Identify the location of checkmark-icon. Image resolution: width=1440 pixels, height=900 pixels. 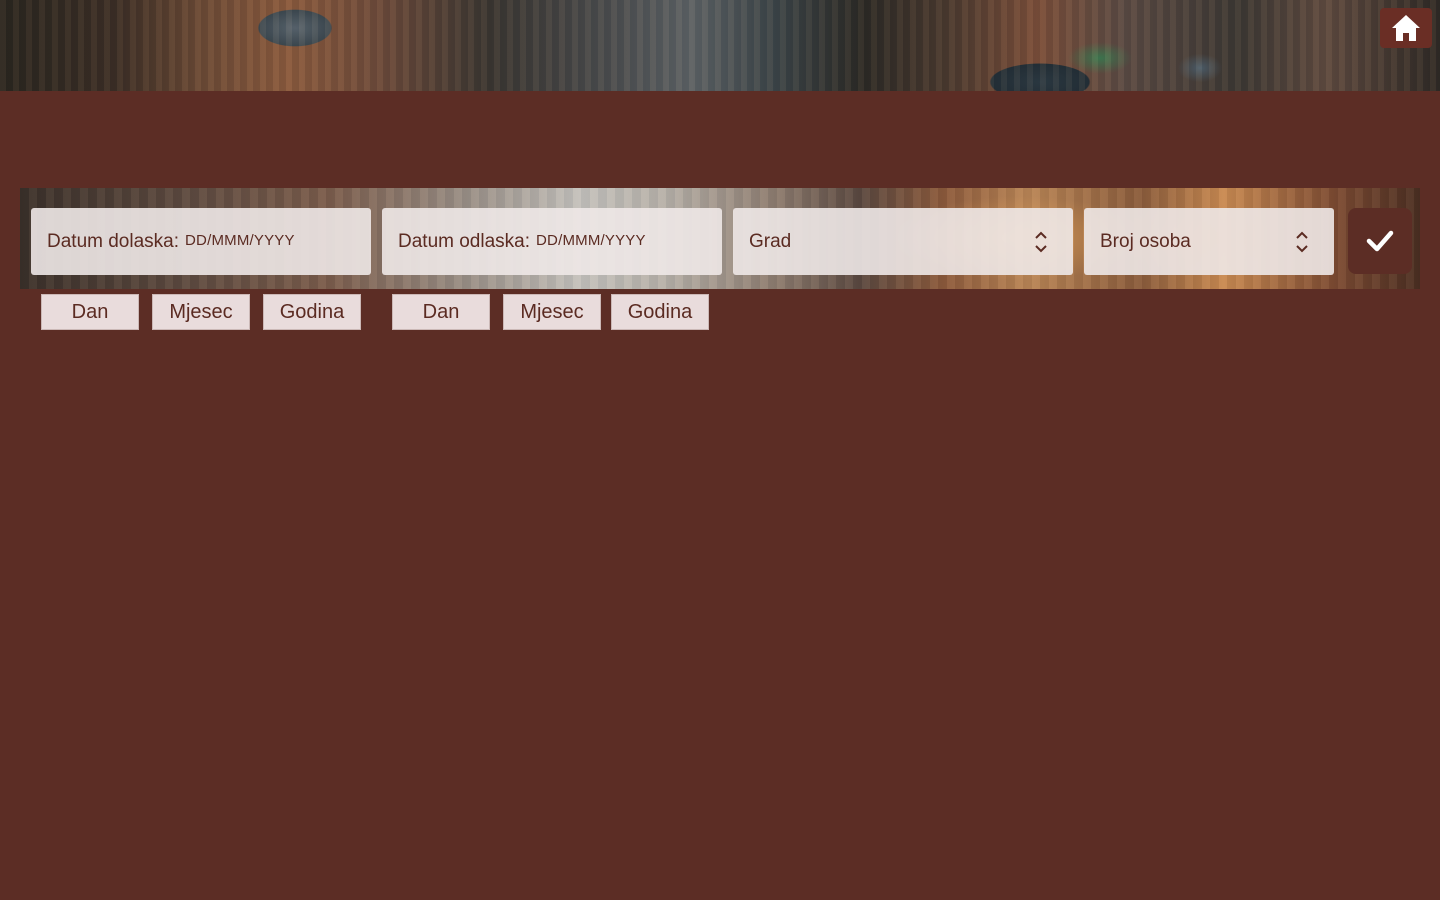
(1380, 241).